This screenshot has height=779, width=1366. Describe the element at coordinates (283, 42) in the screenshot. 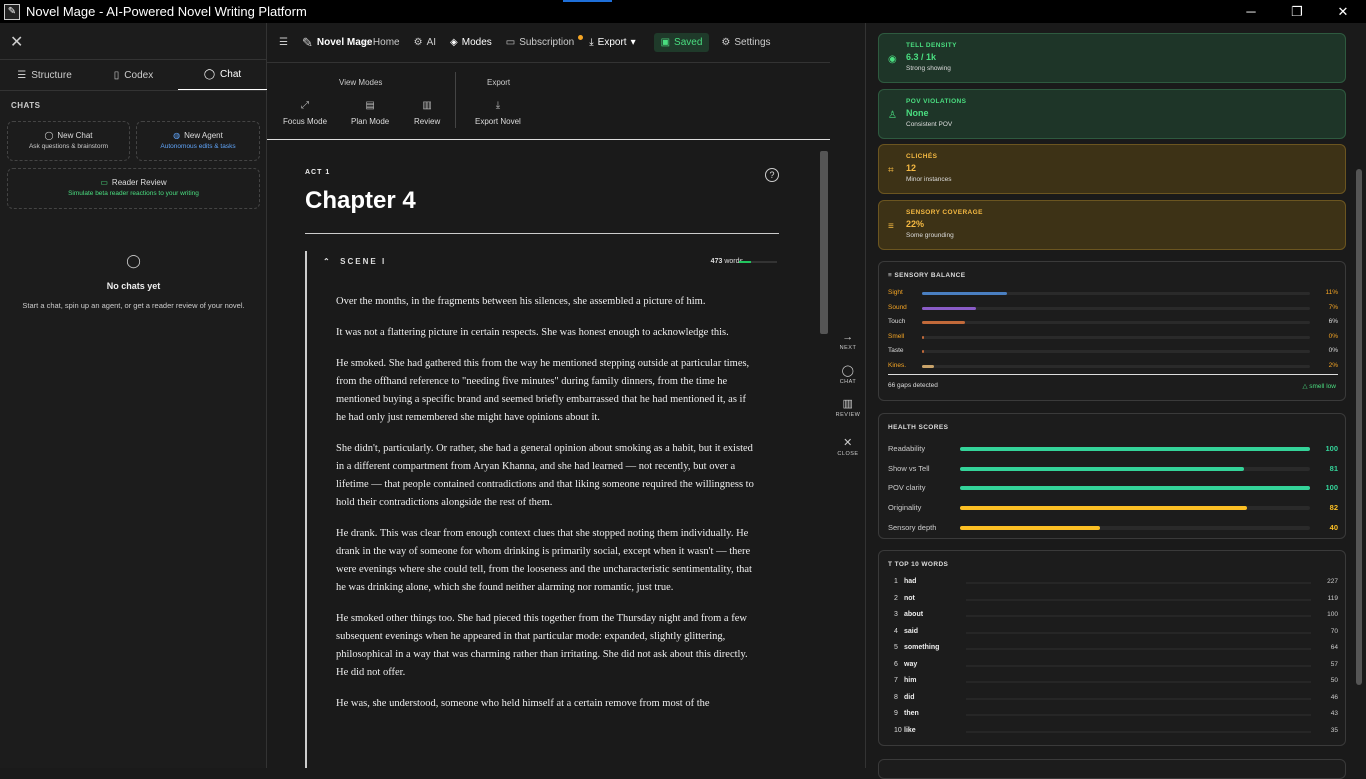

I see `menu-icon: ☰` at that location.